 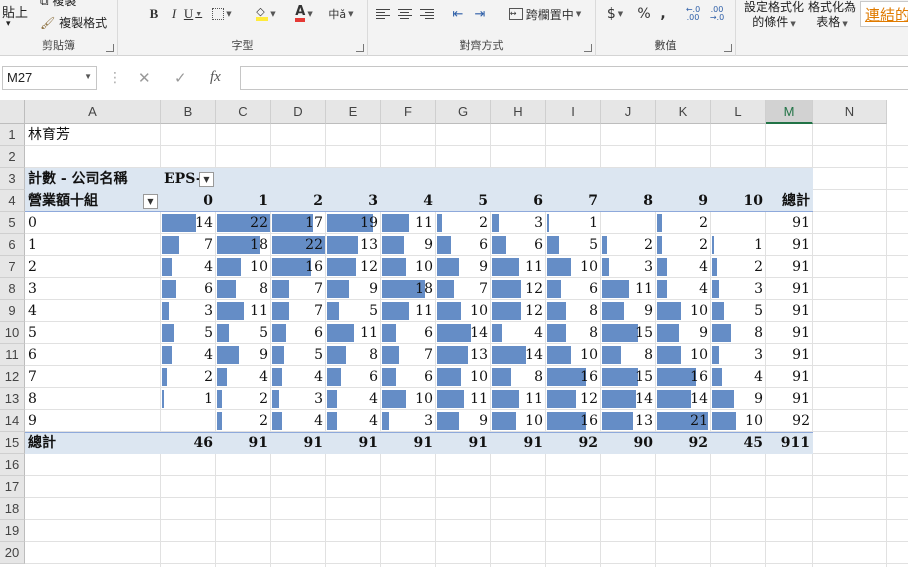 What do you see at coordinates (758, 333) in the screenshot?
I see `pivot-value-cell: 8` at bounding box center [758, 333].